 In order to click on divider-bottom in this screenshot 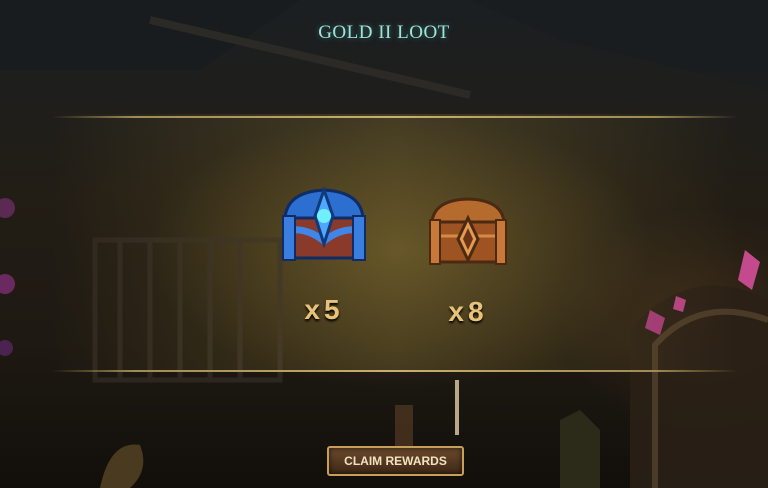, I will do `click(395, 371)`.